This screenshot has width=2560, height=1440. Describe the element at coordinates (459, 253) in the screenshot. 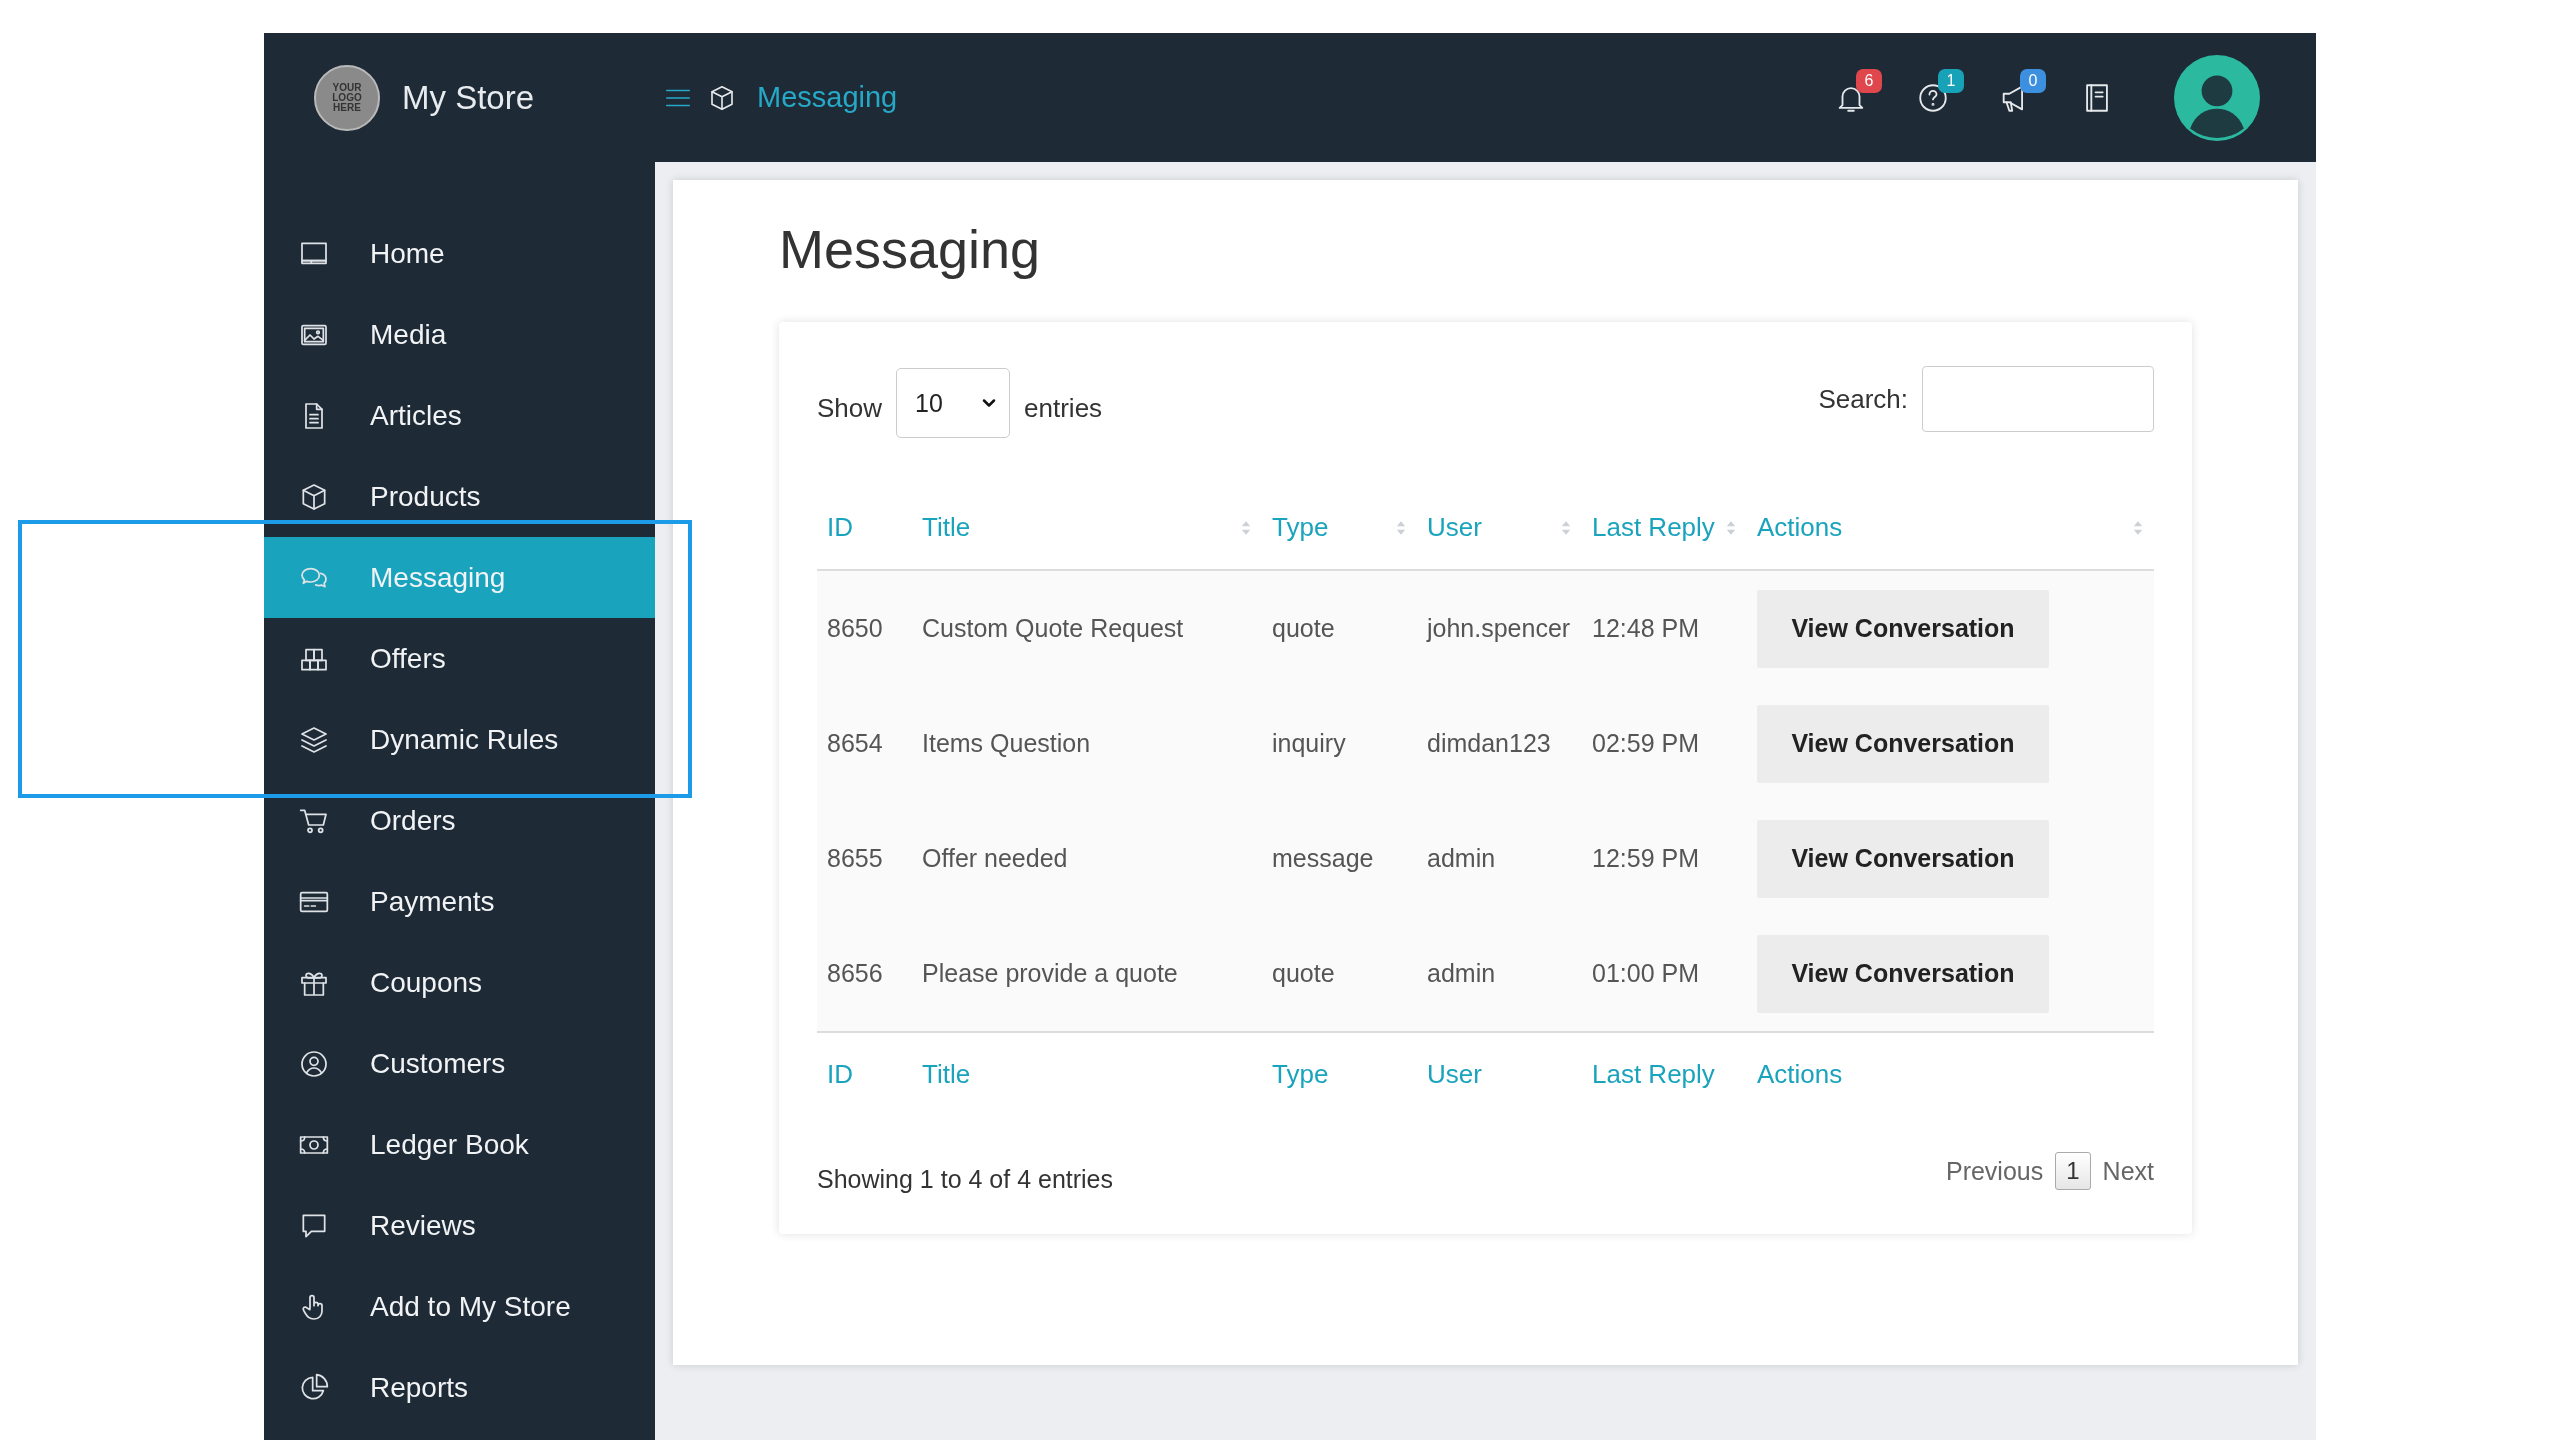

I see `sidebar-item: Home` at that location.